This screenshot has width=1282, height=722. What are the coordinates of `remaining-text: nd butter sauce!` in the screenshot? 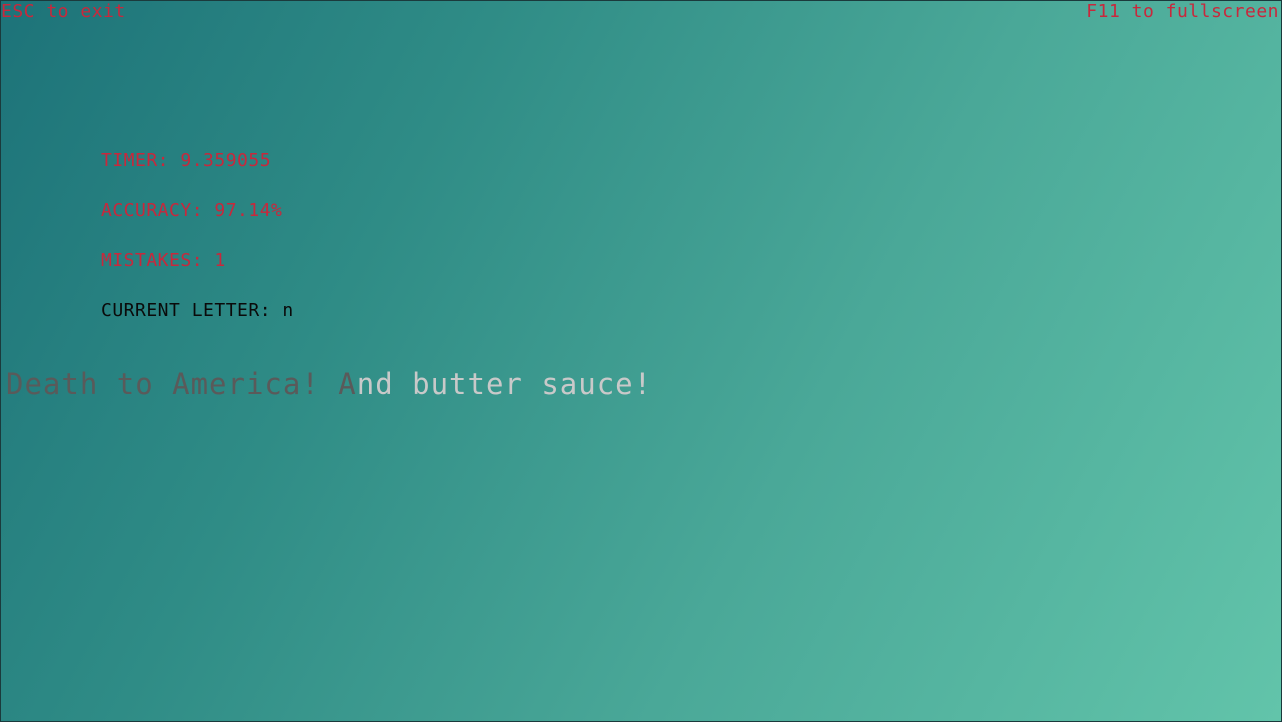 It's located at (504, 384).